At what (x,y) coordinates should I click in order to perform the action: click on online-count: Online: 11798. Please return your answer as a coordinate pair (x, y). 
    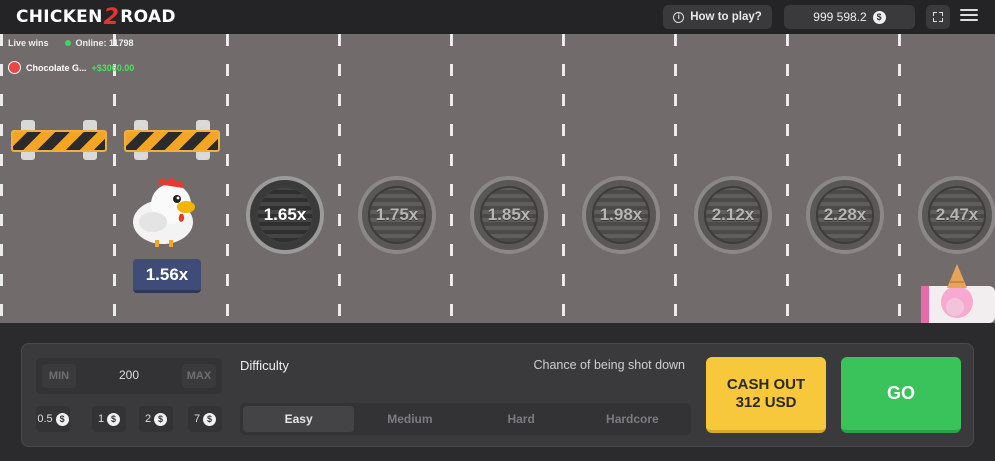
    Looking at the image, I should click on (99, 43).